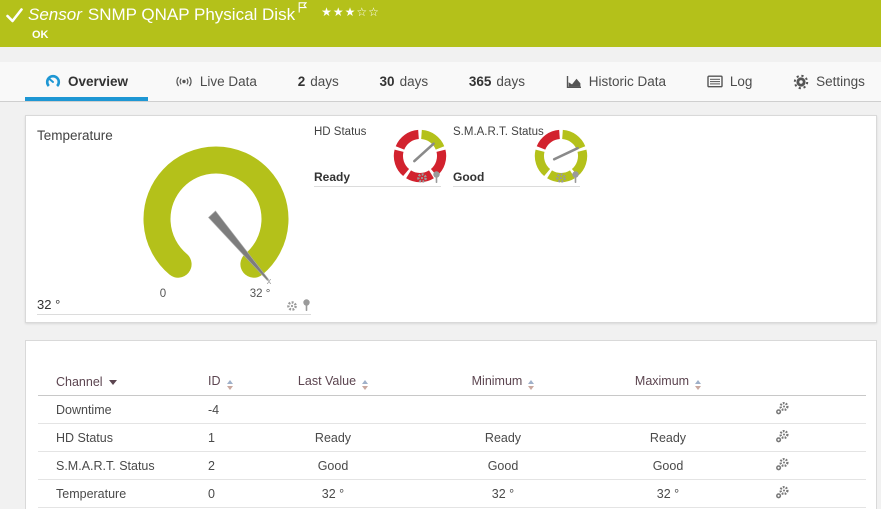 This screenshot has height=509, width=881. What do you see at coordinates (333, 493) in the screenshot?
I see `cell-last-value: 32 °` at bounding box center [333, 493].